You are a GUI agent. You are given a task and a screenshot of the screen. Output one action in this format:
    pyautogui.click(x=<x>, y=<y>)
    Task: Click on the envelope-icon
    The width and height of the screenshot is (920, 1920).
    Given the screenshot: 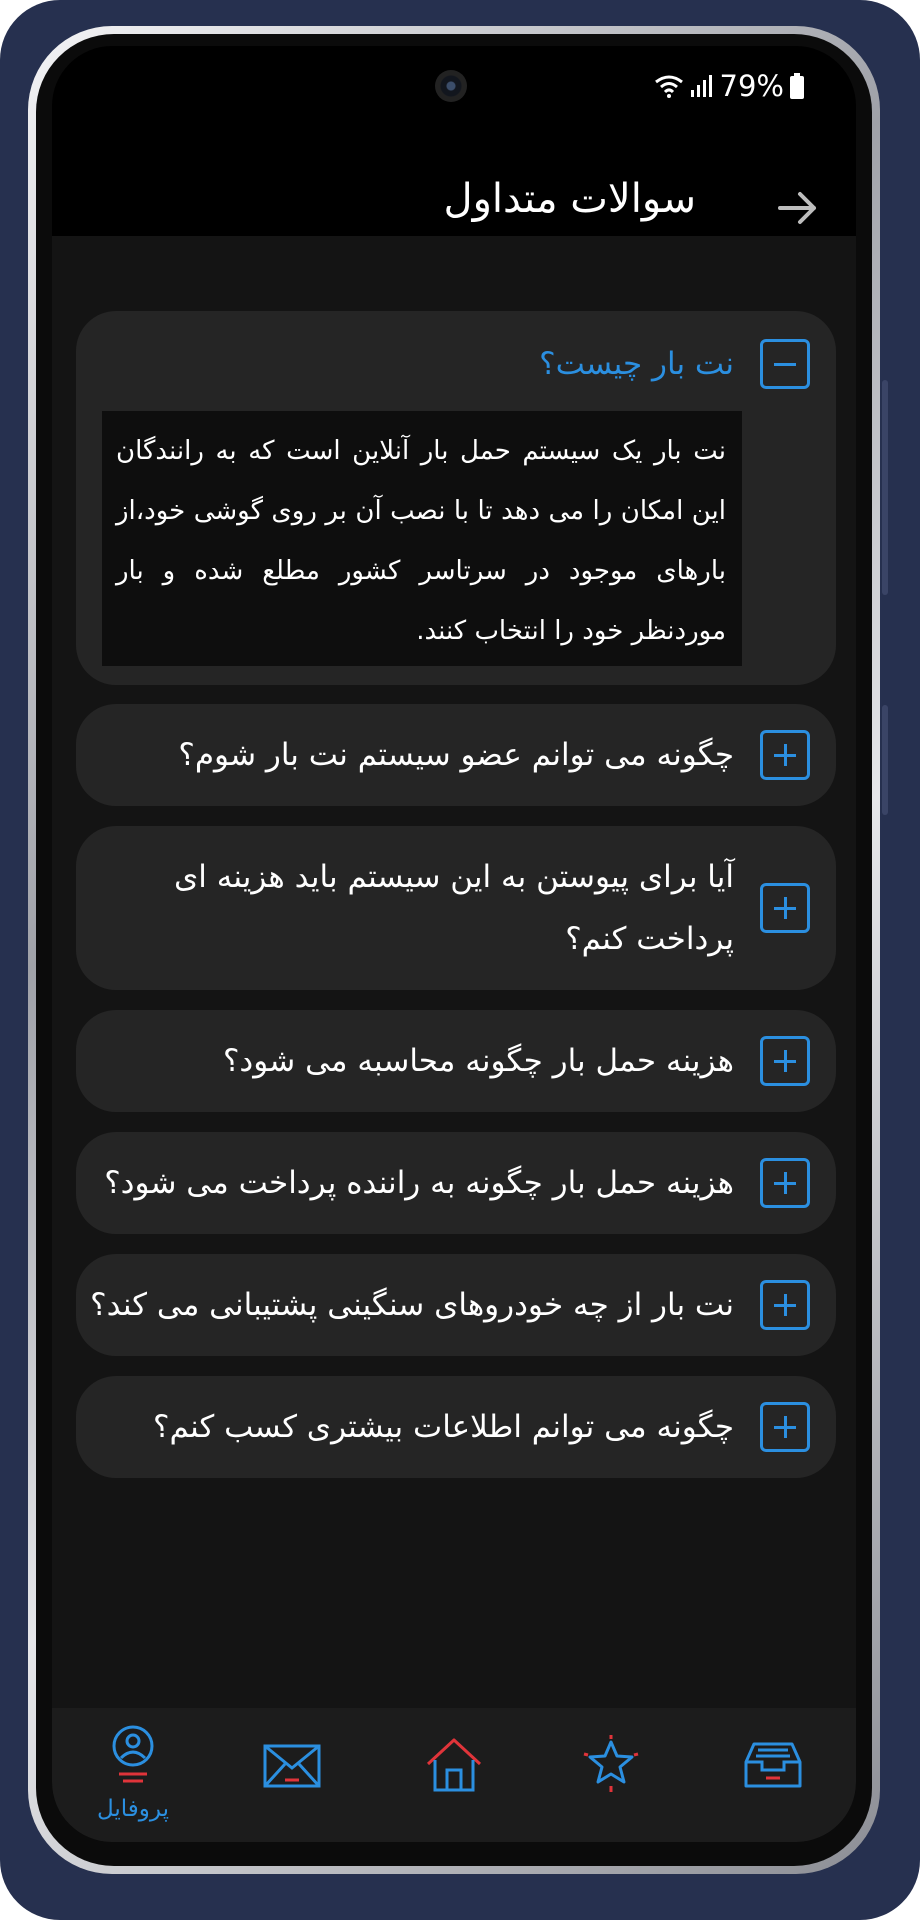 What is the action you would take?
    pyautogui.click(x=292, y=1766)
    